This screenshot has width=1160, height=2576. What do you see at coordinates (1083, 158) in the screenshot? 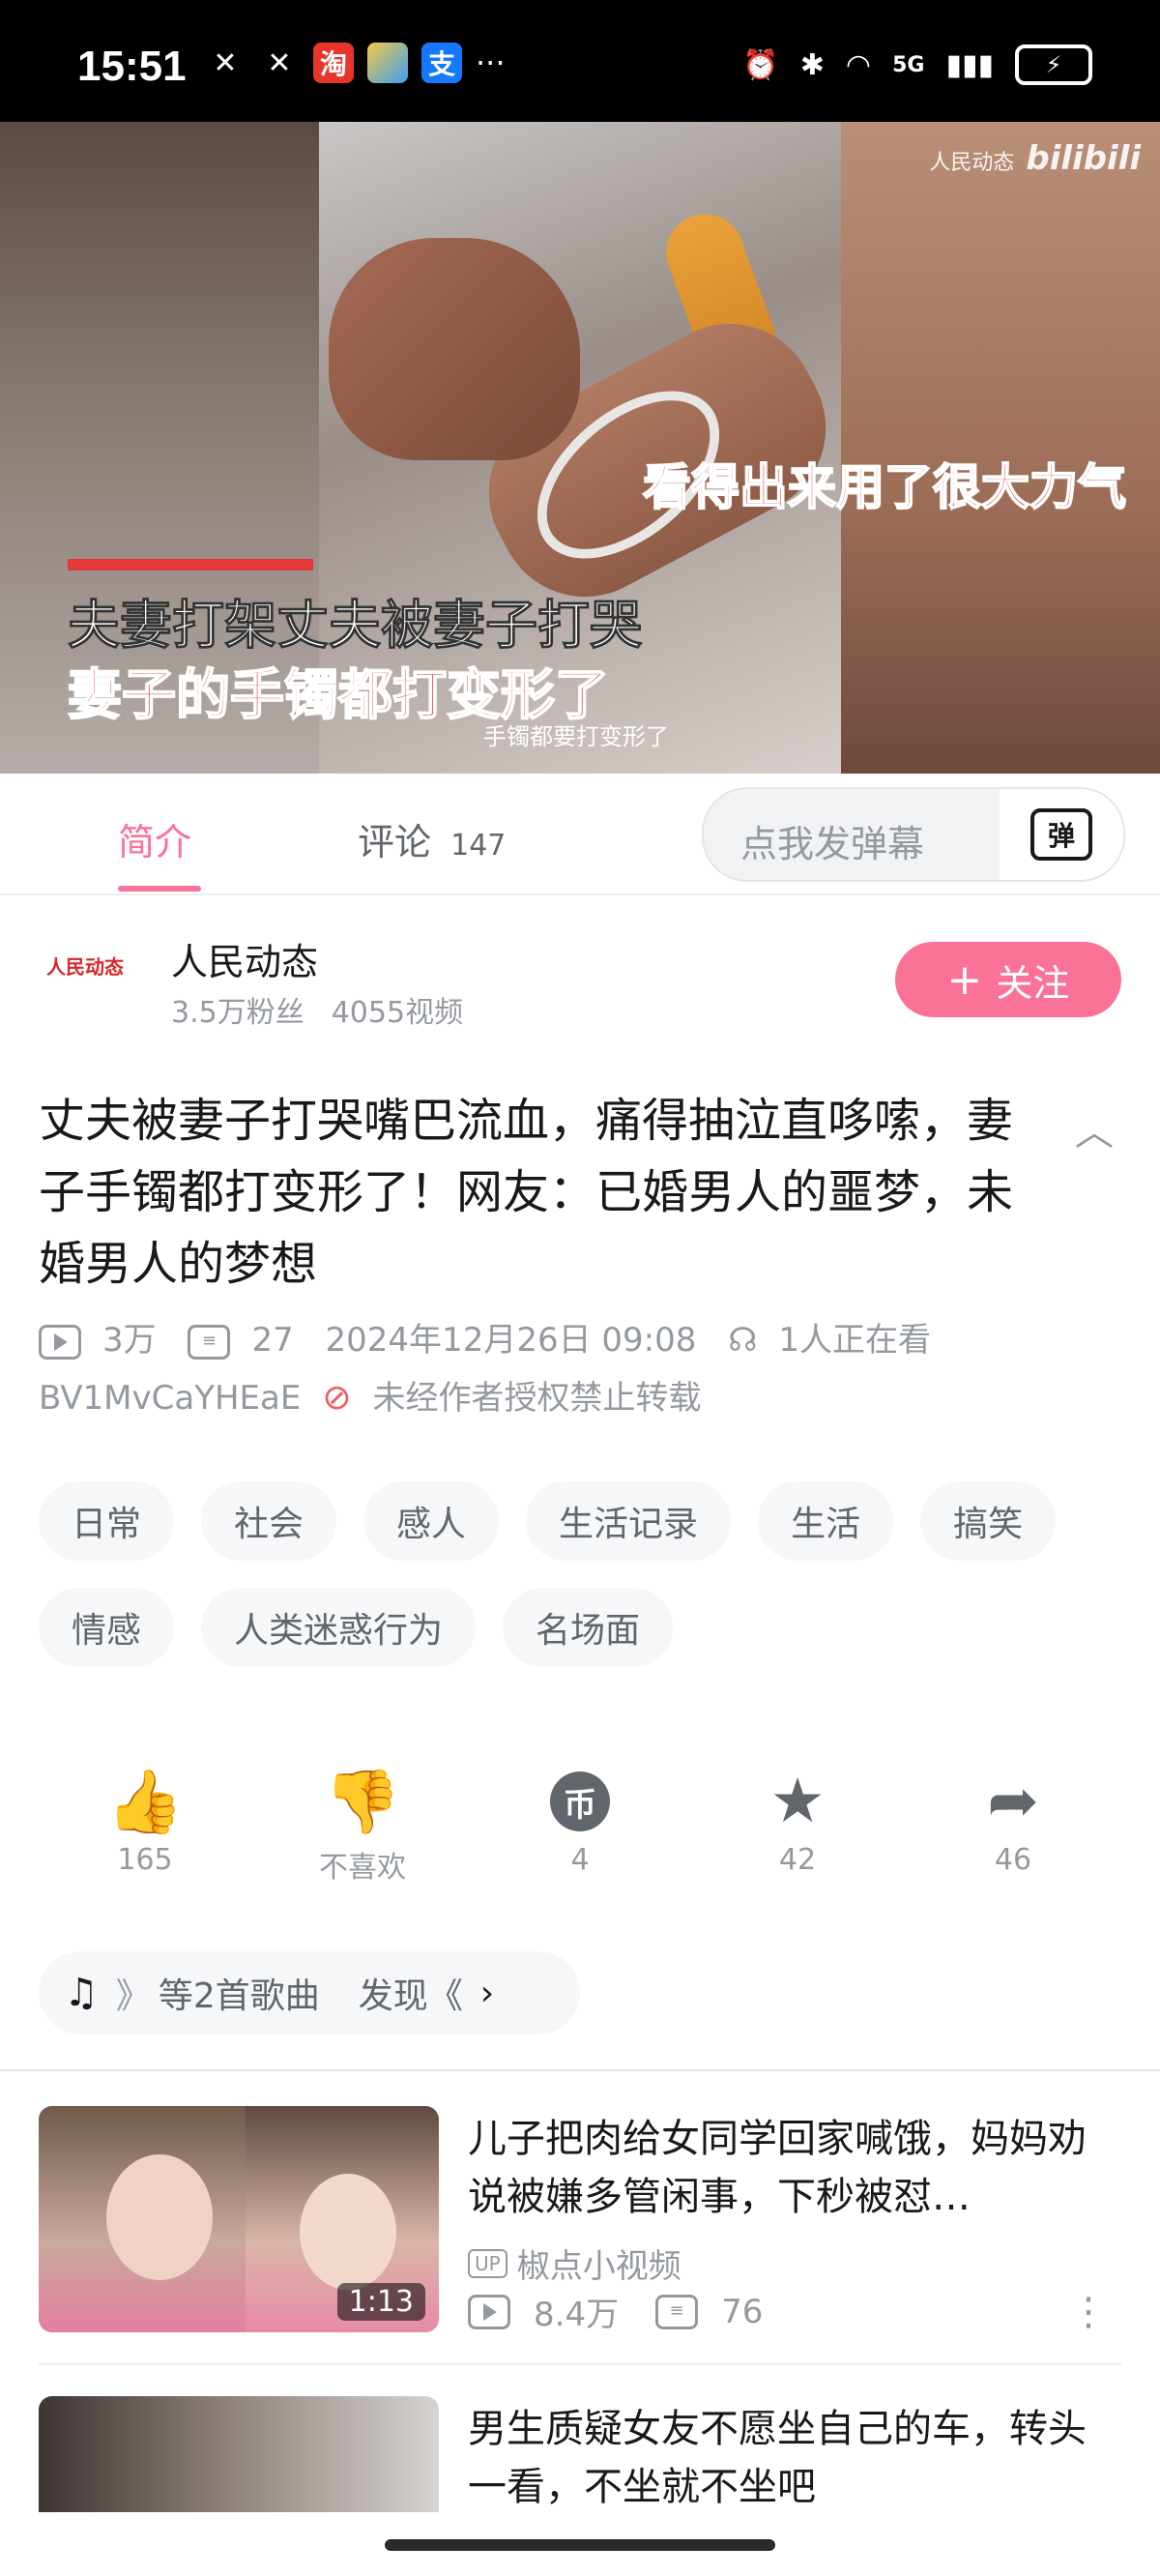
I see `watermark-brand: bilibili` at bounding box center [1083, 158].